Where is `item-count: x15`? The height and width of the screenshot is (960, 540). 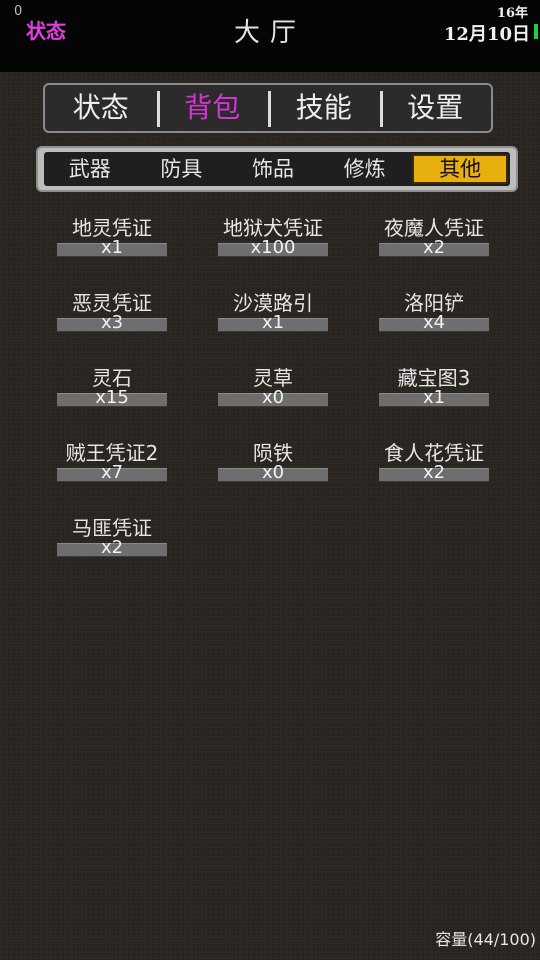
item-count: x15 is located at coordinates (112, 397).